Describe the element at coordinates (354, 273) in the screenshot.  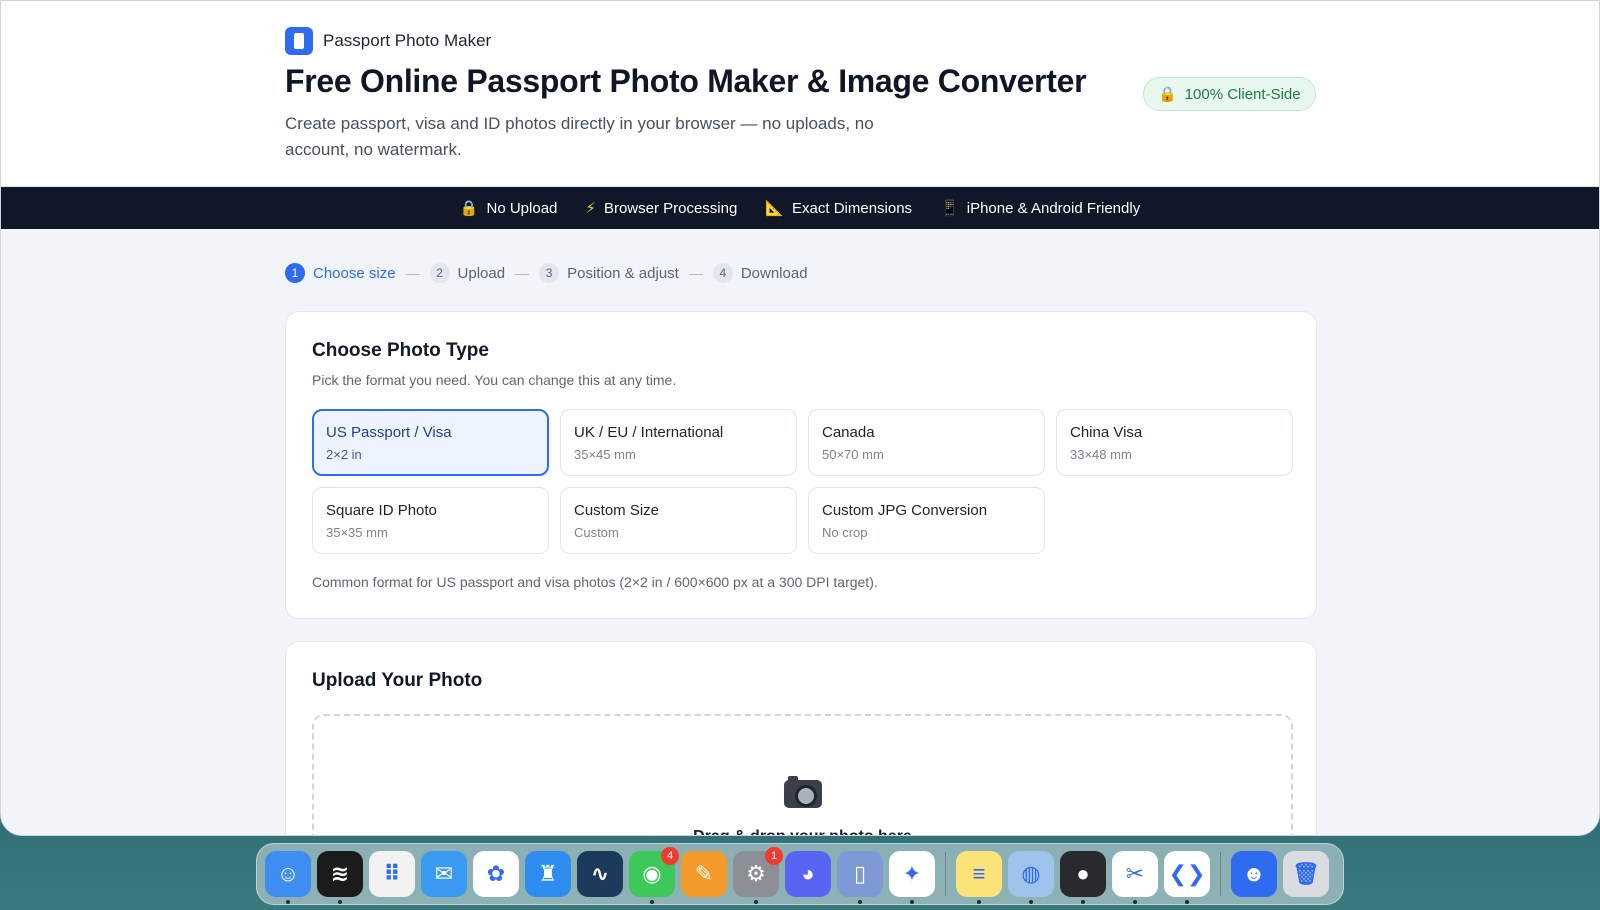
I see `step-label: Choose size` at that location.